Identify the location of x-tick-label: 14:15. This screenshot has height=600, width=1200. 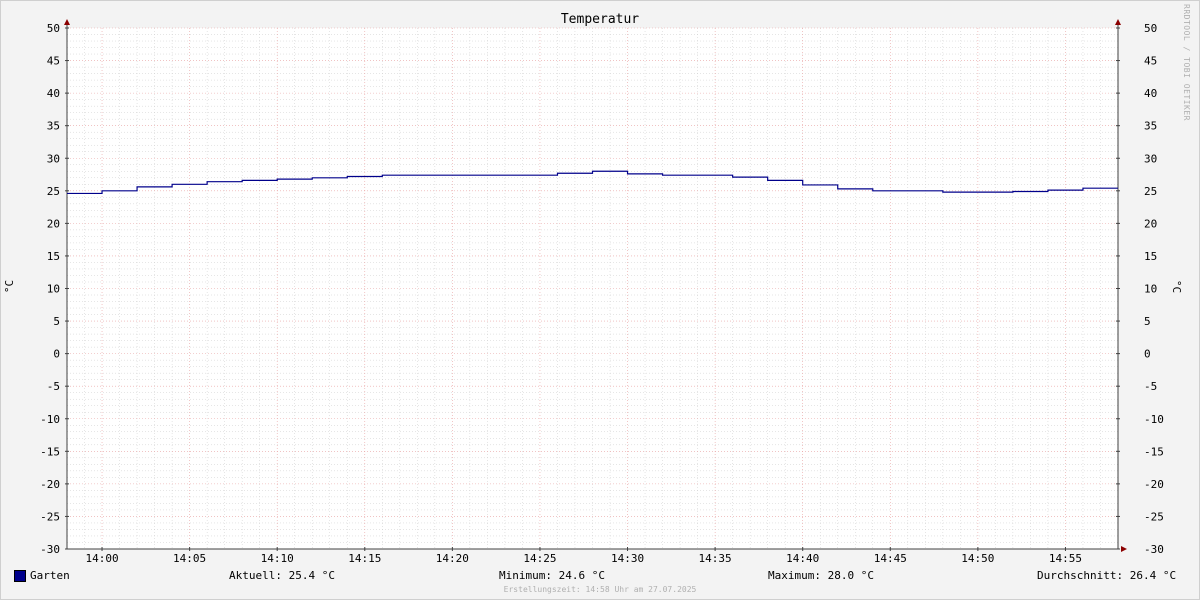
(364, 558).